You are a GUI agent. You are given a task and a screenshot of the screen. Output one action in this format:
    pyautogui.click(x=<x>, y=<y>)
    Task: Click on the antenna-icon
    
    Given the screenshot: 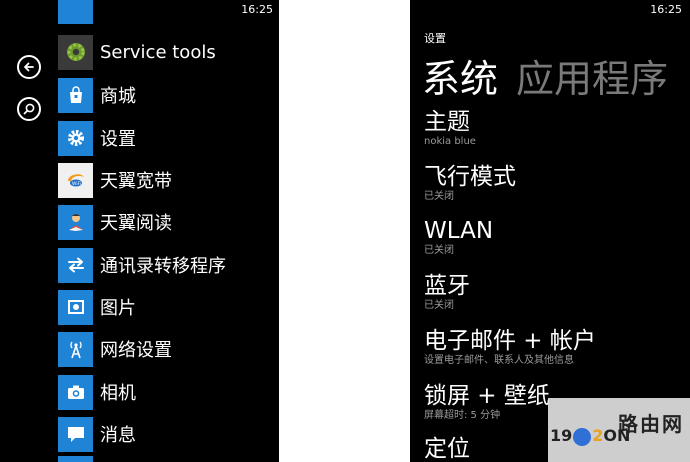 What is the action you would take?
    pyautogui.click(x=75, y=349)
    